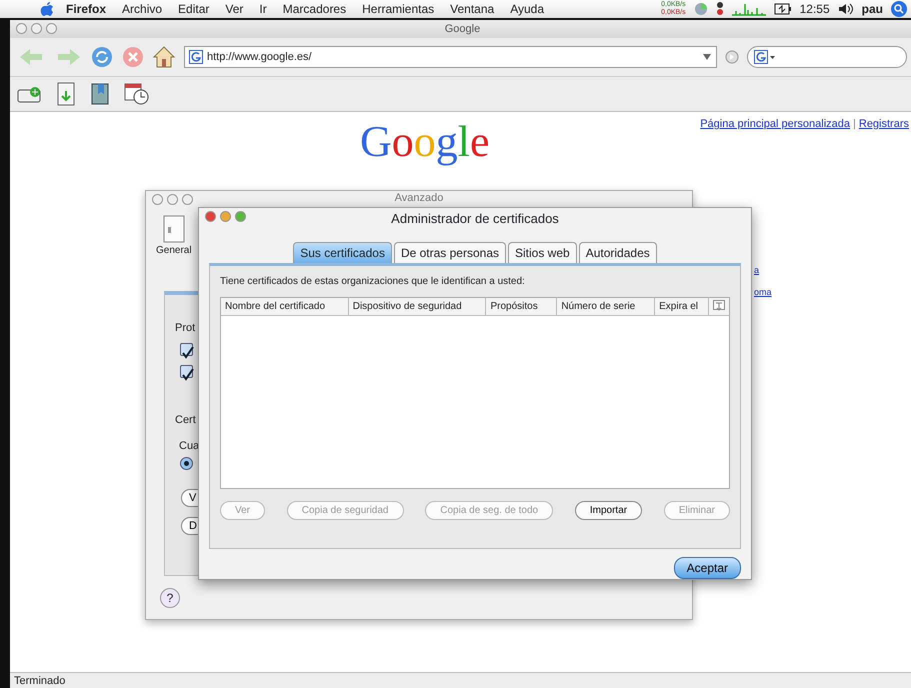  I want to click on go-icon, so click(732, 57).